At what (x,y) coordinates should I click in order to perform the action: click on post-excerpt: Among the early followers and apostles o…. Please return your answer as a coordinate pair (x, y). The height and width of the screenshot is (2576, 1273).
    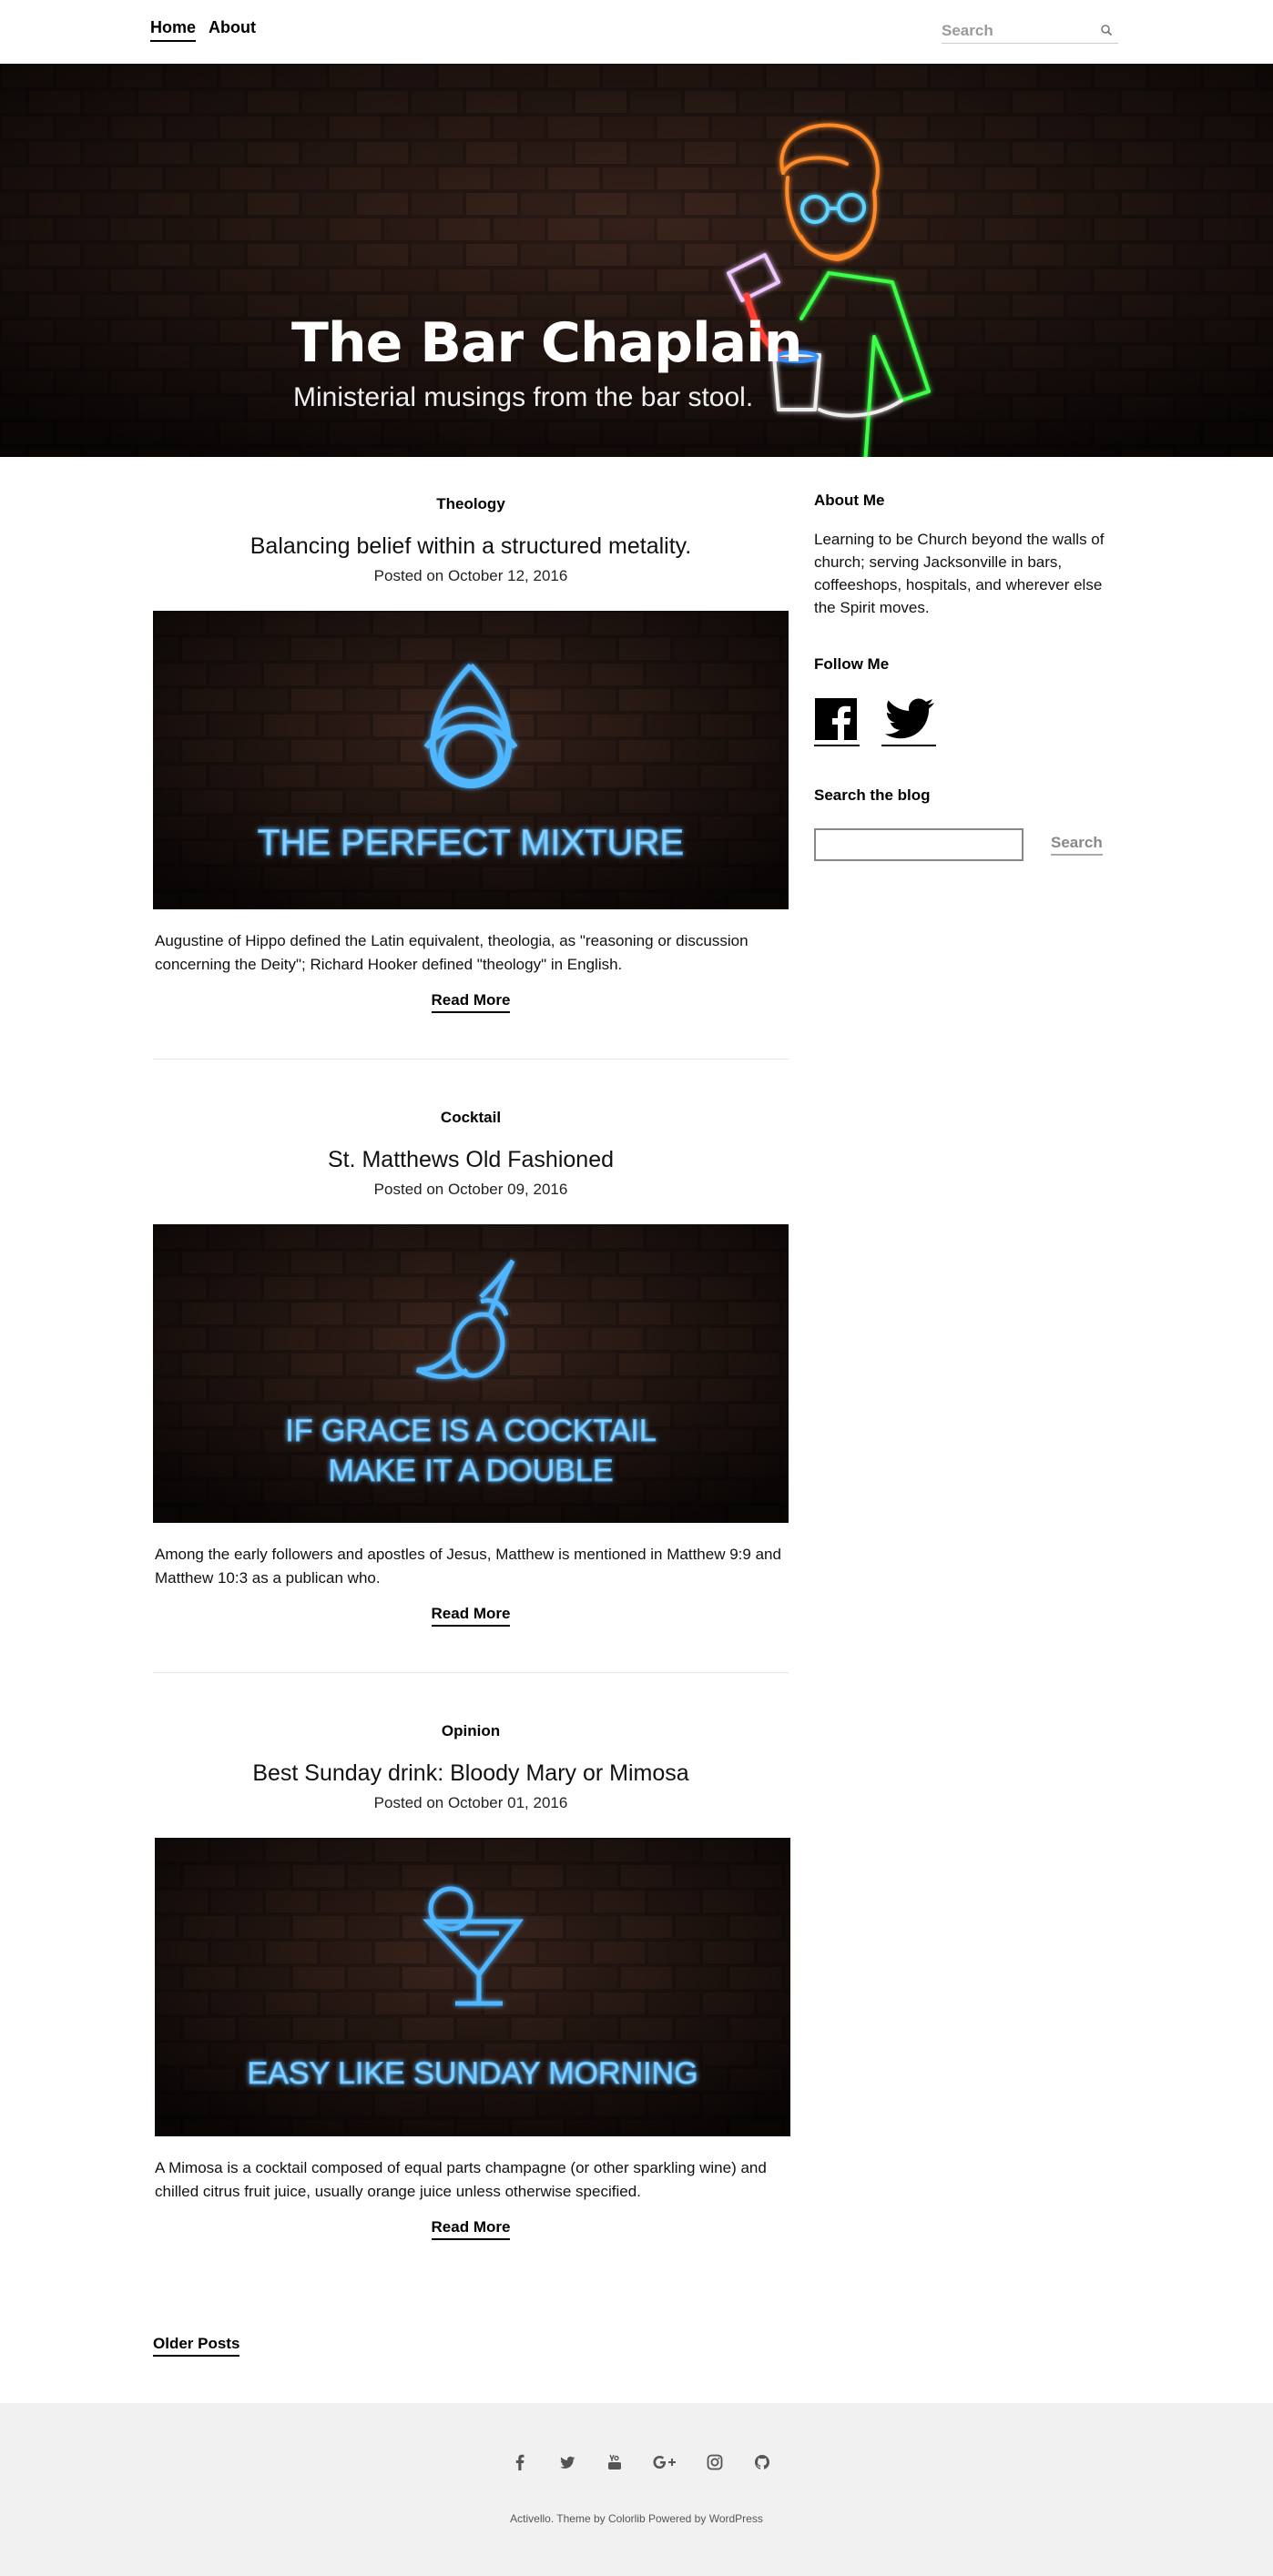
    Looking at the image, I should click on (468, 1566).